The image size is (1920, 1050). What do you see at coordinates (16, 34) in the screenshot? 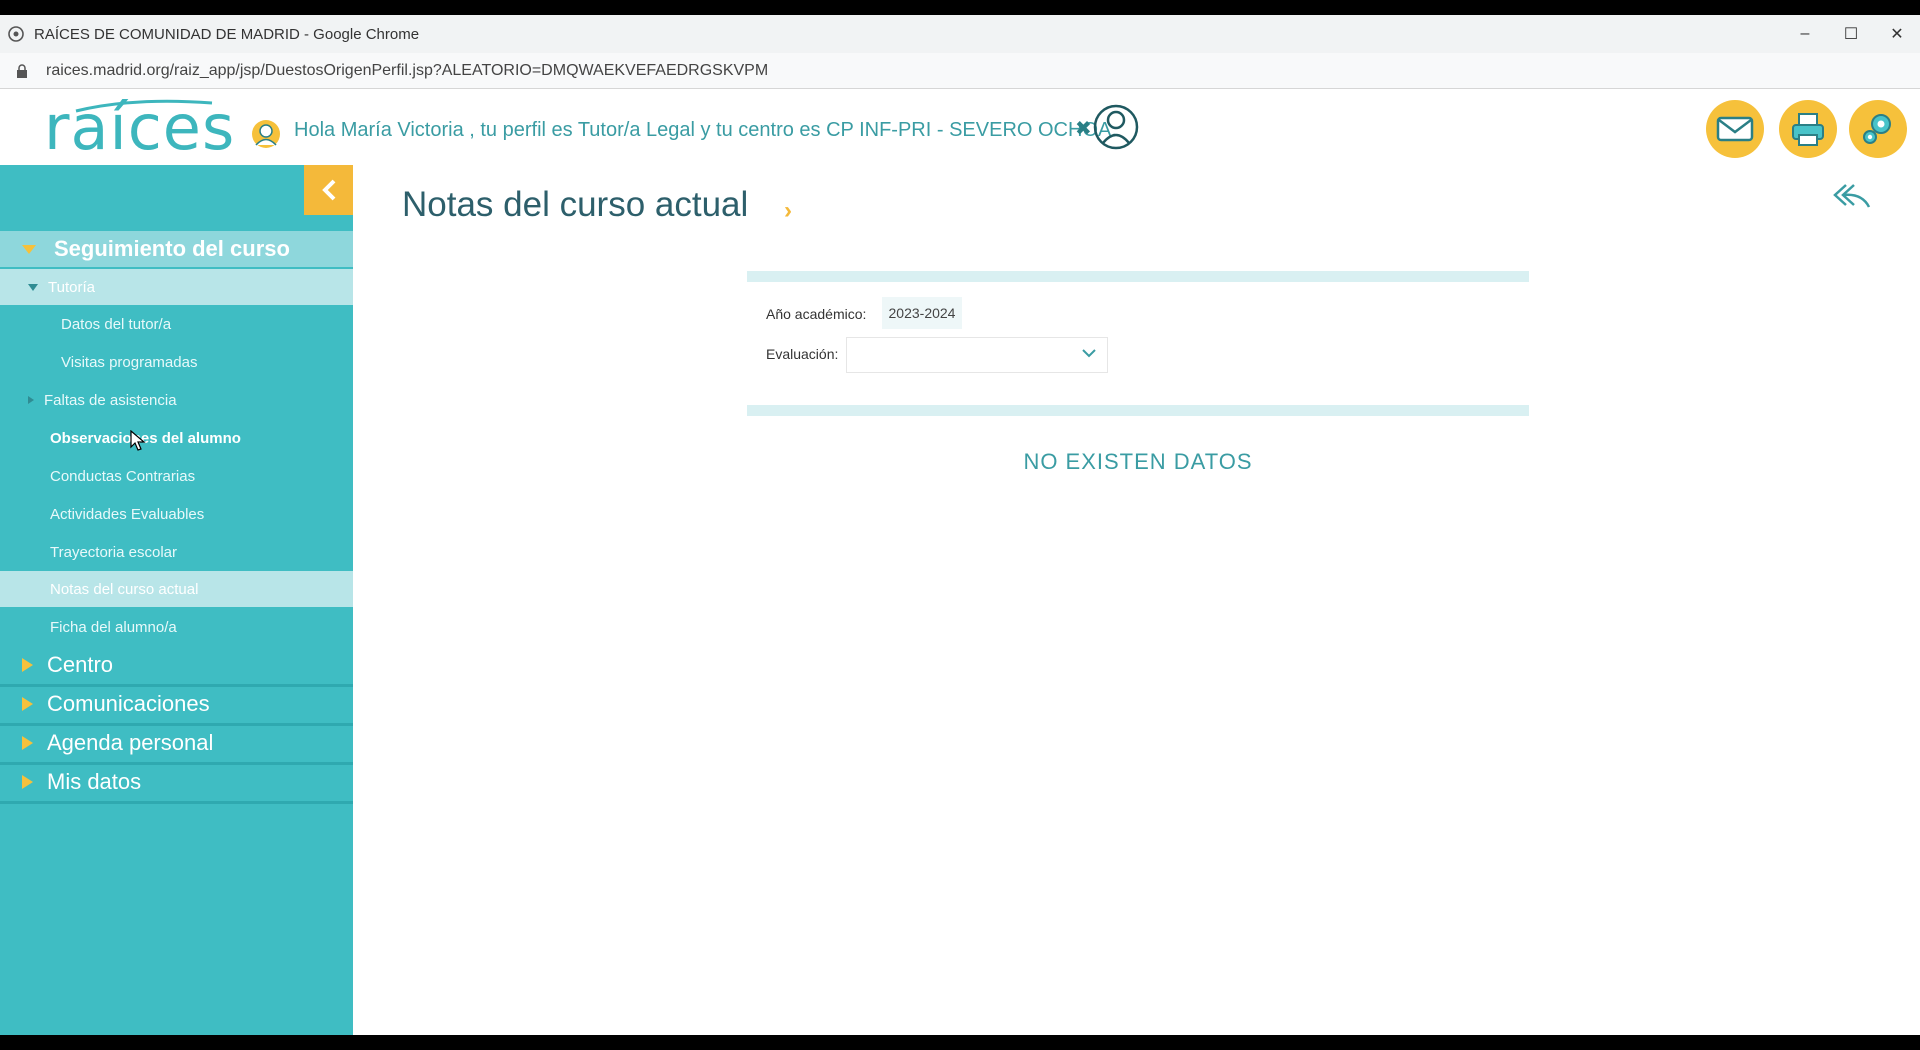
I see `chrome-icon` at bounding box center [16, 34].